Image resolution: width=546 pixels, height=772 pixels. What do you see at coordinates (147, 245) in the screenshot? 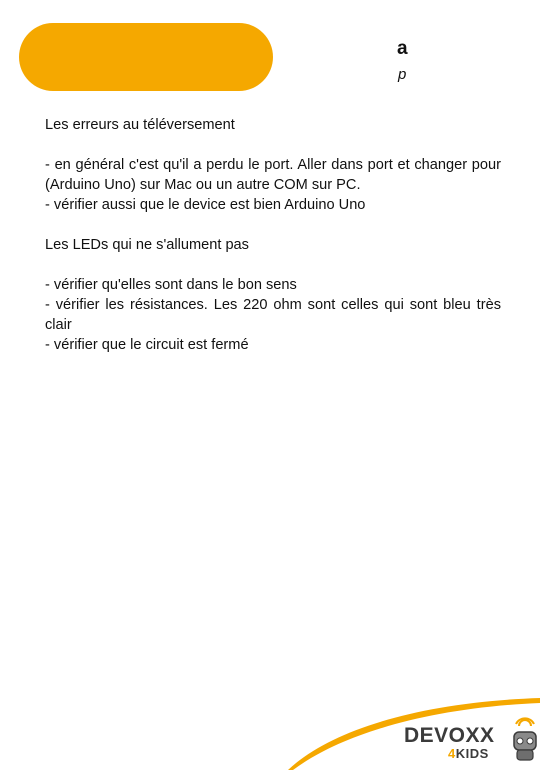
I see `section-title-leds: Les LEDs qui ne s'allument pas` at bounding box center [147, 245].